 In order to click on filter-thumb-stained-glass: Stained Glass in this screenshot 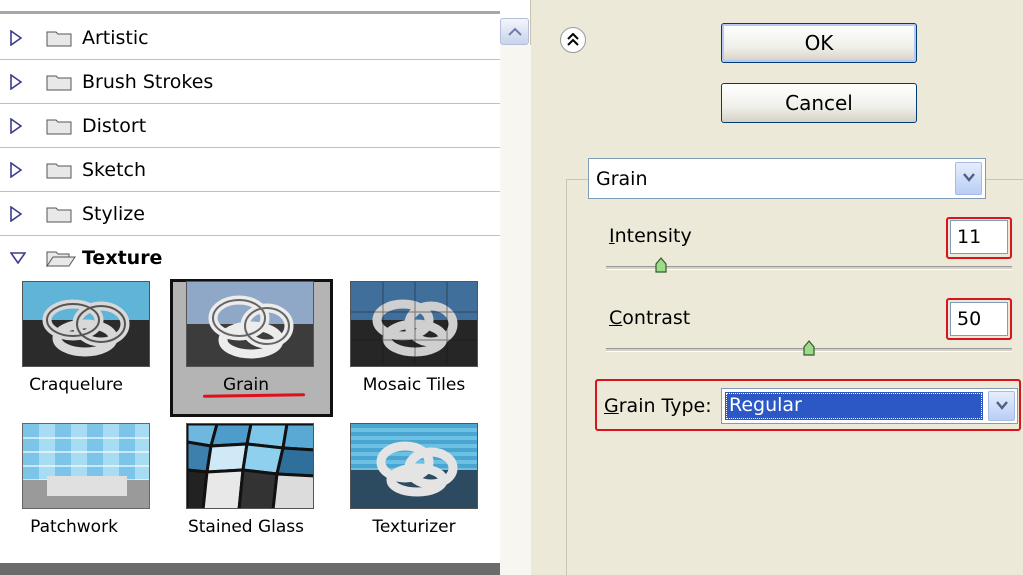, I will do `click(244, 493)`.